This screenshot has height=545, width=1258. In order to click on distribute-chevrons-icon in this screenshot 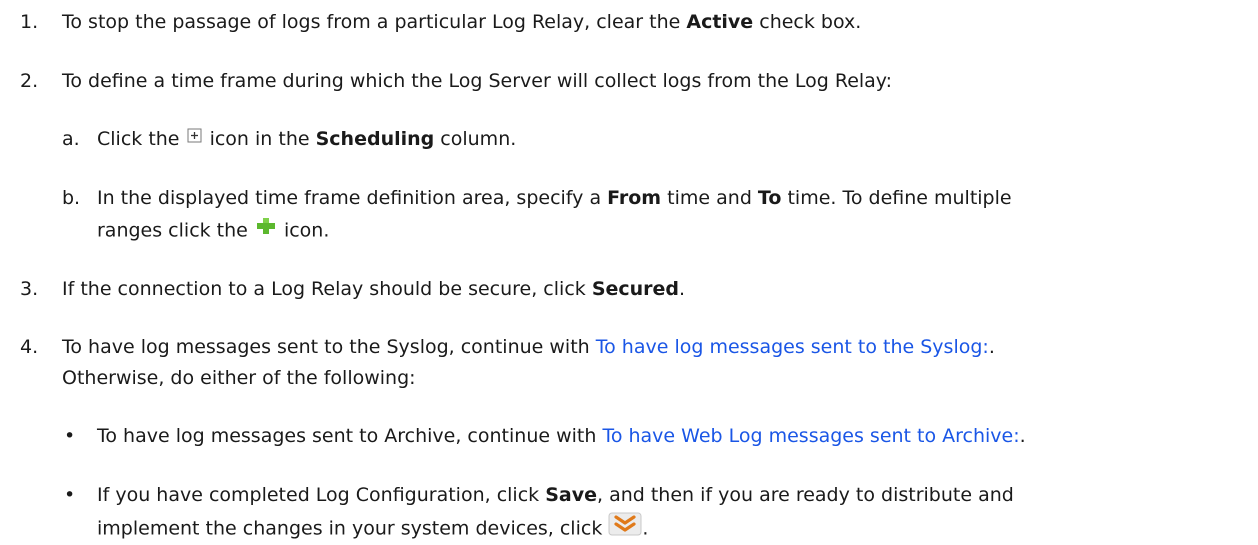, I will do `click(625, 527)`.